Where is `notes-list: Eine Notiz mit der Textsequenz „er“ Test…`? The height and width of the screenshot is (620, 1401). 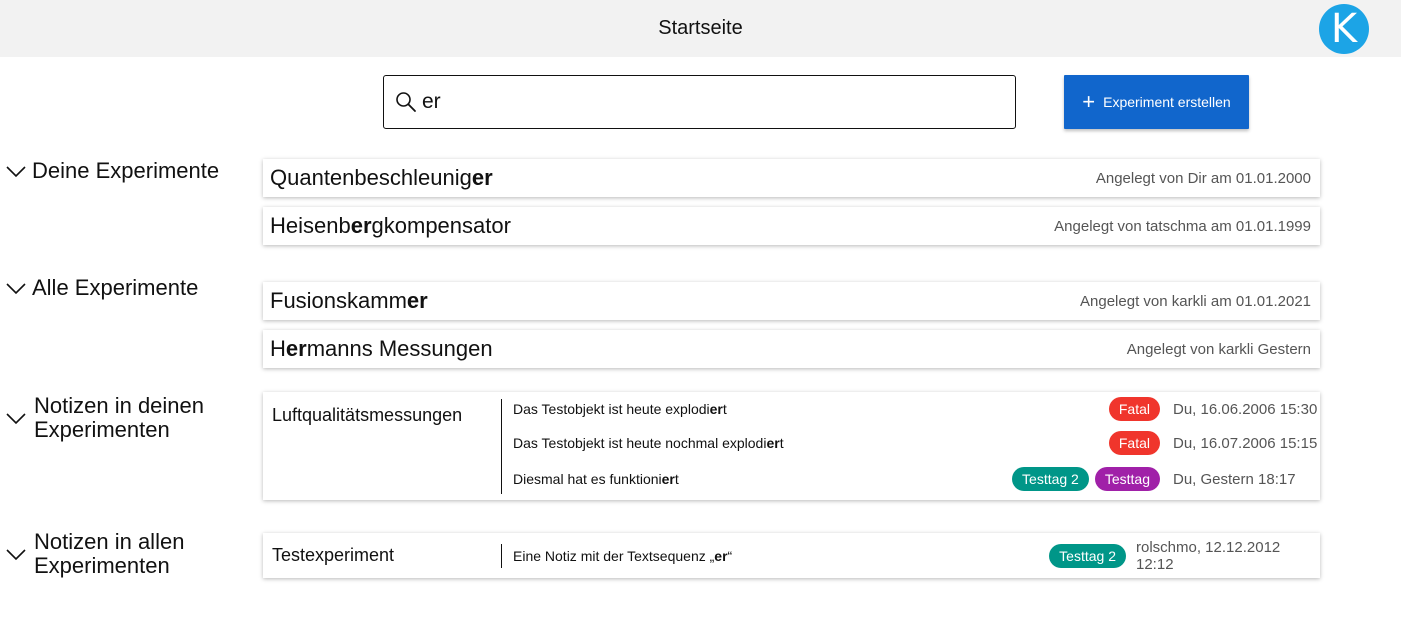
notes-list: Eine Notiz mit der Textsequenz „er“ Test… is located at coordinates (911, 556).